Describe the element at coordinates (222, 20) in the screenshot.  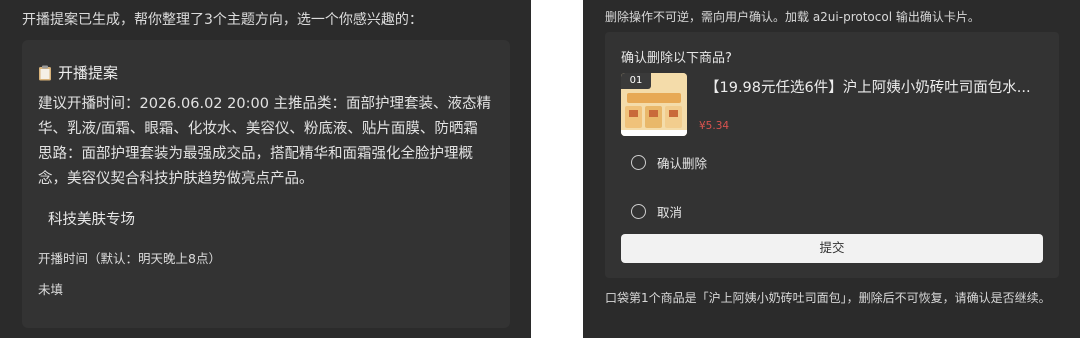
I see `assistant-intro-text: 开播提案已生成，帮你整理了3个主题方向，选一个你感兴趣的：` at that location.